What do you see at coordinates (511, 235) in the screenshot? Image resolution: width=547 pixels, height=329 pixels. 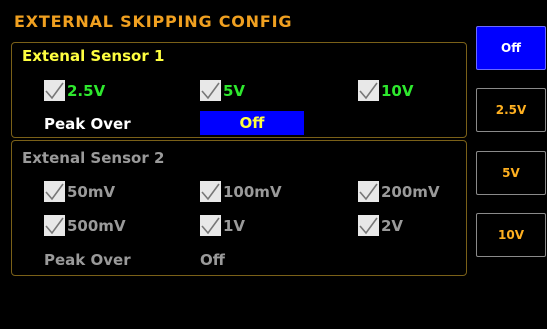 I see `side-button-10v: 10V` at bounding box center [511, 235].